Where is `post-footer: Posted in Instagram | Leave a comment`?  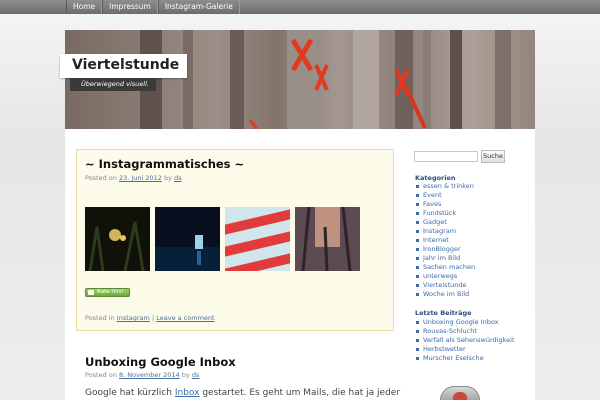 post-footer: Posted in Instagram | Leave a comment is located at coordinates (150, 318).